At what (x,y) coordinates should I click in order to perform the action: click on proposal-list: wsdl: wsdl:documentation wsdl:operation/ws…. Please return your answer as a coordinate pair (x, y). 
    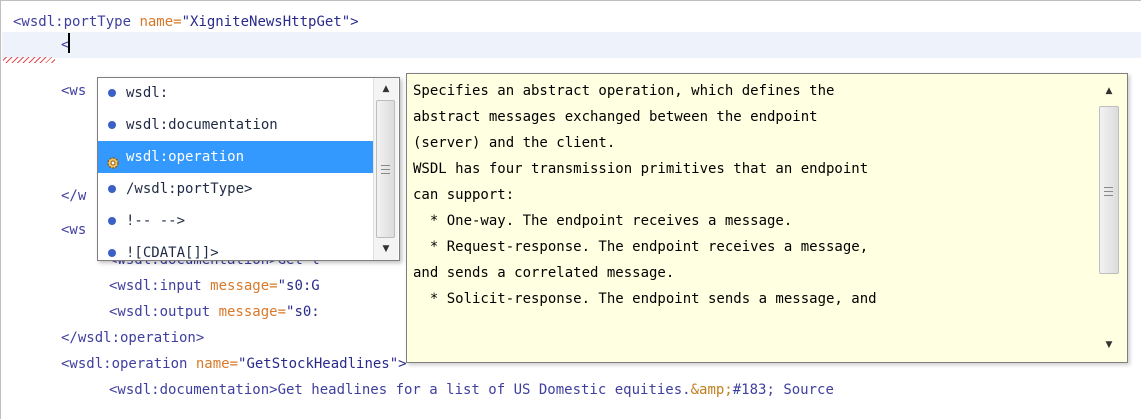
    Looking at the image, I should click on (235, 169).